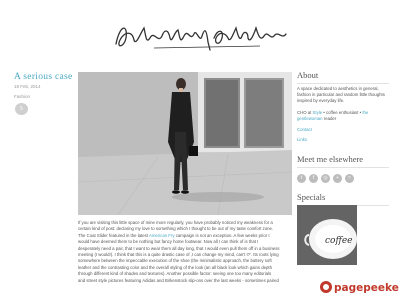 Image resolution: width=400 pixels, height=300 pixels. I want to click on post-body-text: The Coat Slider featured in the latest, so click(113, 235).